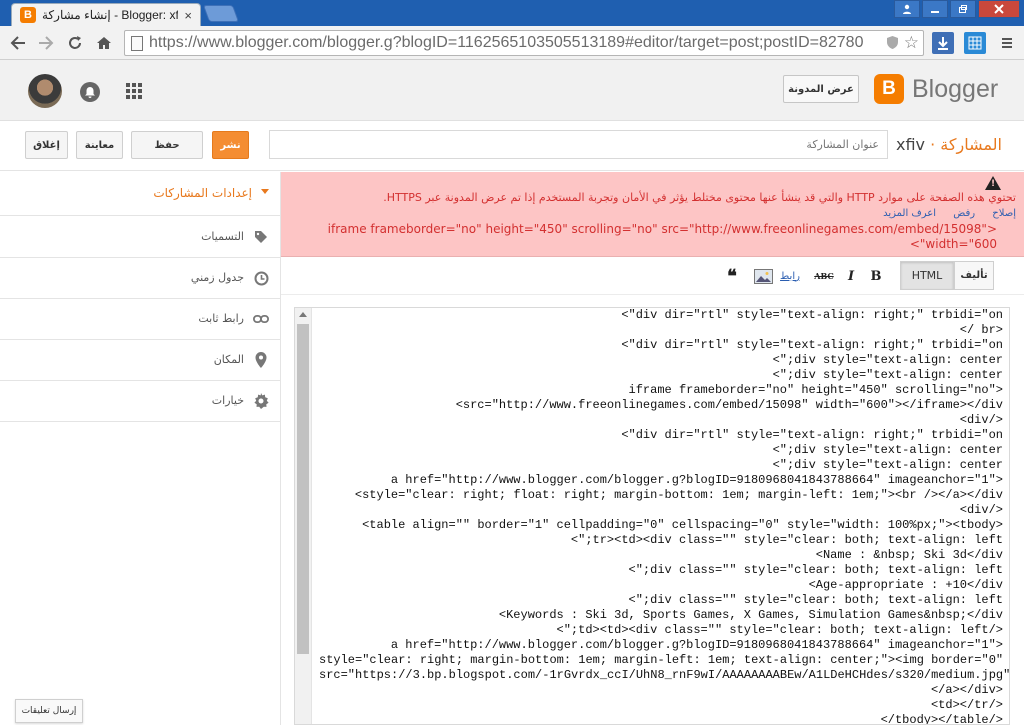  I want to click on home-icon, so click(104, 43).